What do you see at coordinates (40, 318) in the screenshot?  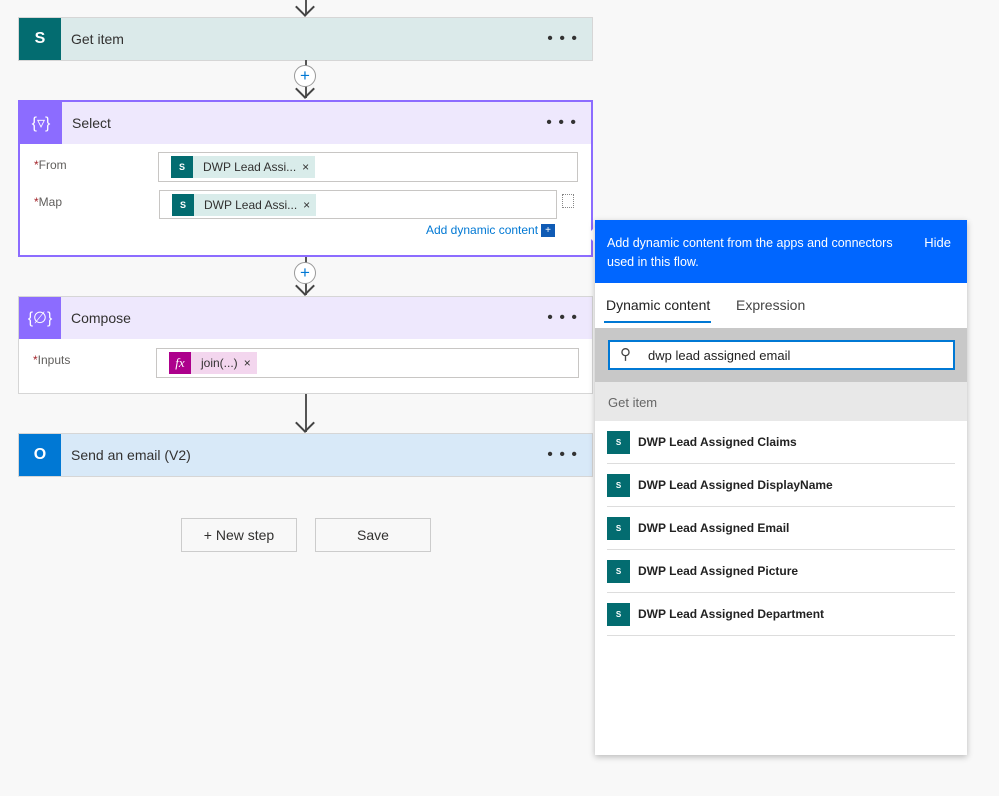 I see `compose-braces-icon: {∅}` at bounding box center [40, 318].